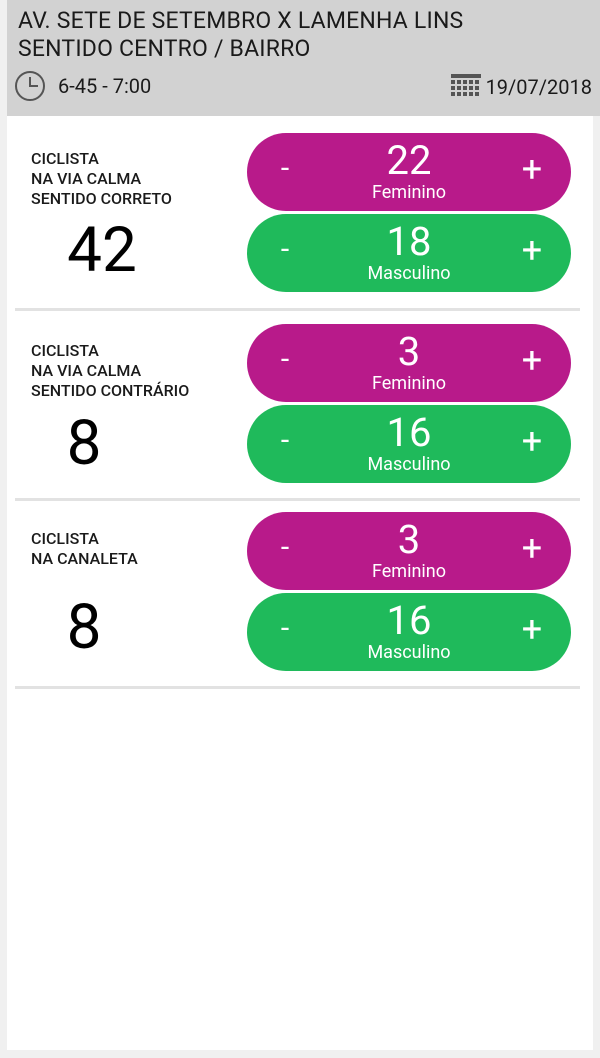  What do you see at coordinates (110, 390) in the screenshot?
I see `label-line: SENTIDO CONTRÁRIO` at bounding box center [110, 390].